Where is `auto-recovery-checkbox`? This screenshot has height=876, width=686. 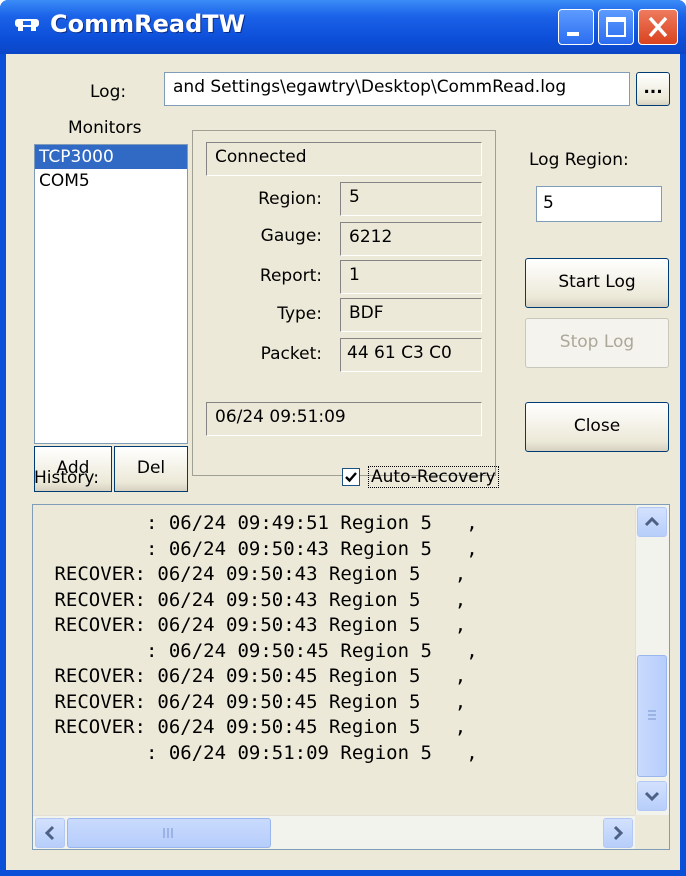
auto-recovery-checkbox is located at coordinates (351, 477).